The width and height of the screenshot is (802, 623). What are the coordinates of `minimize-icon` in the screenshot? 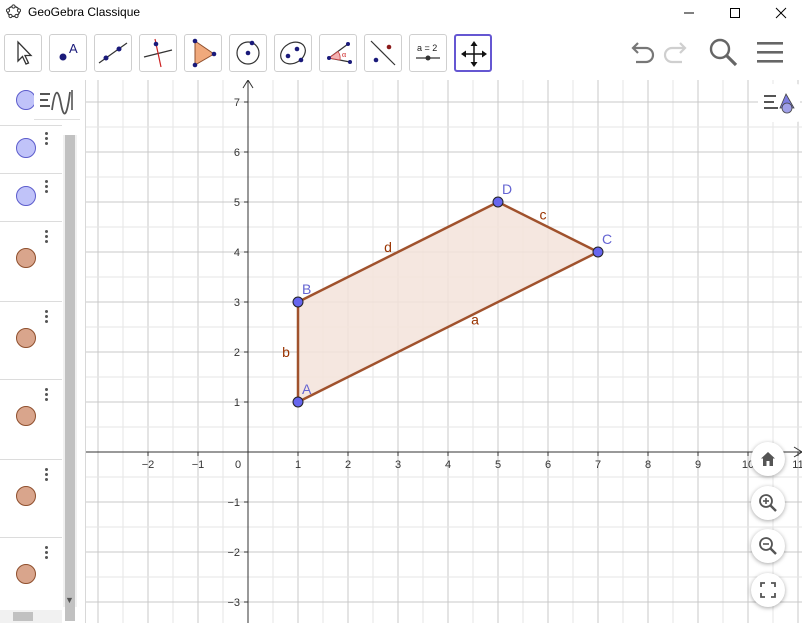 It's located at (689, 12).